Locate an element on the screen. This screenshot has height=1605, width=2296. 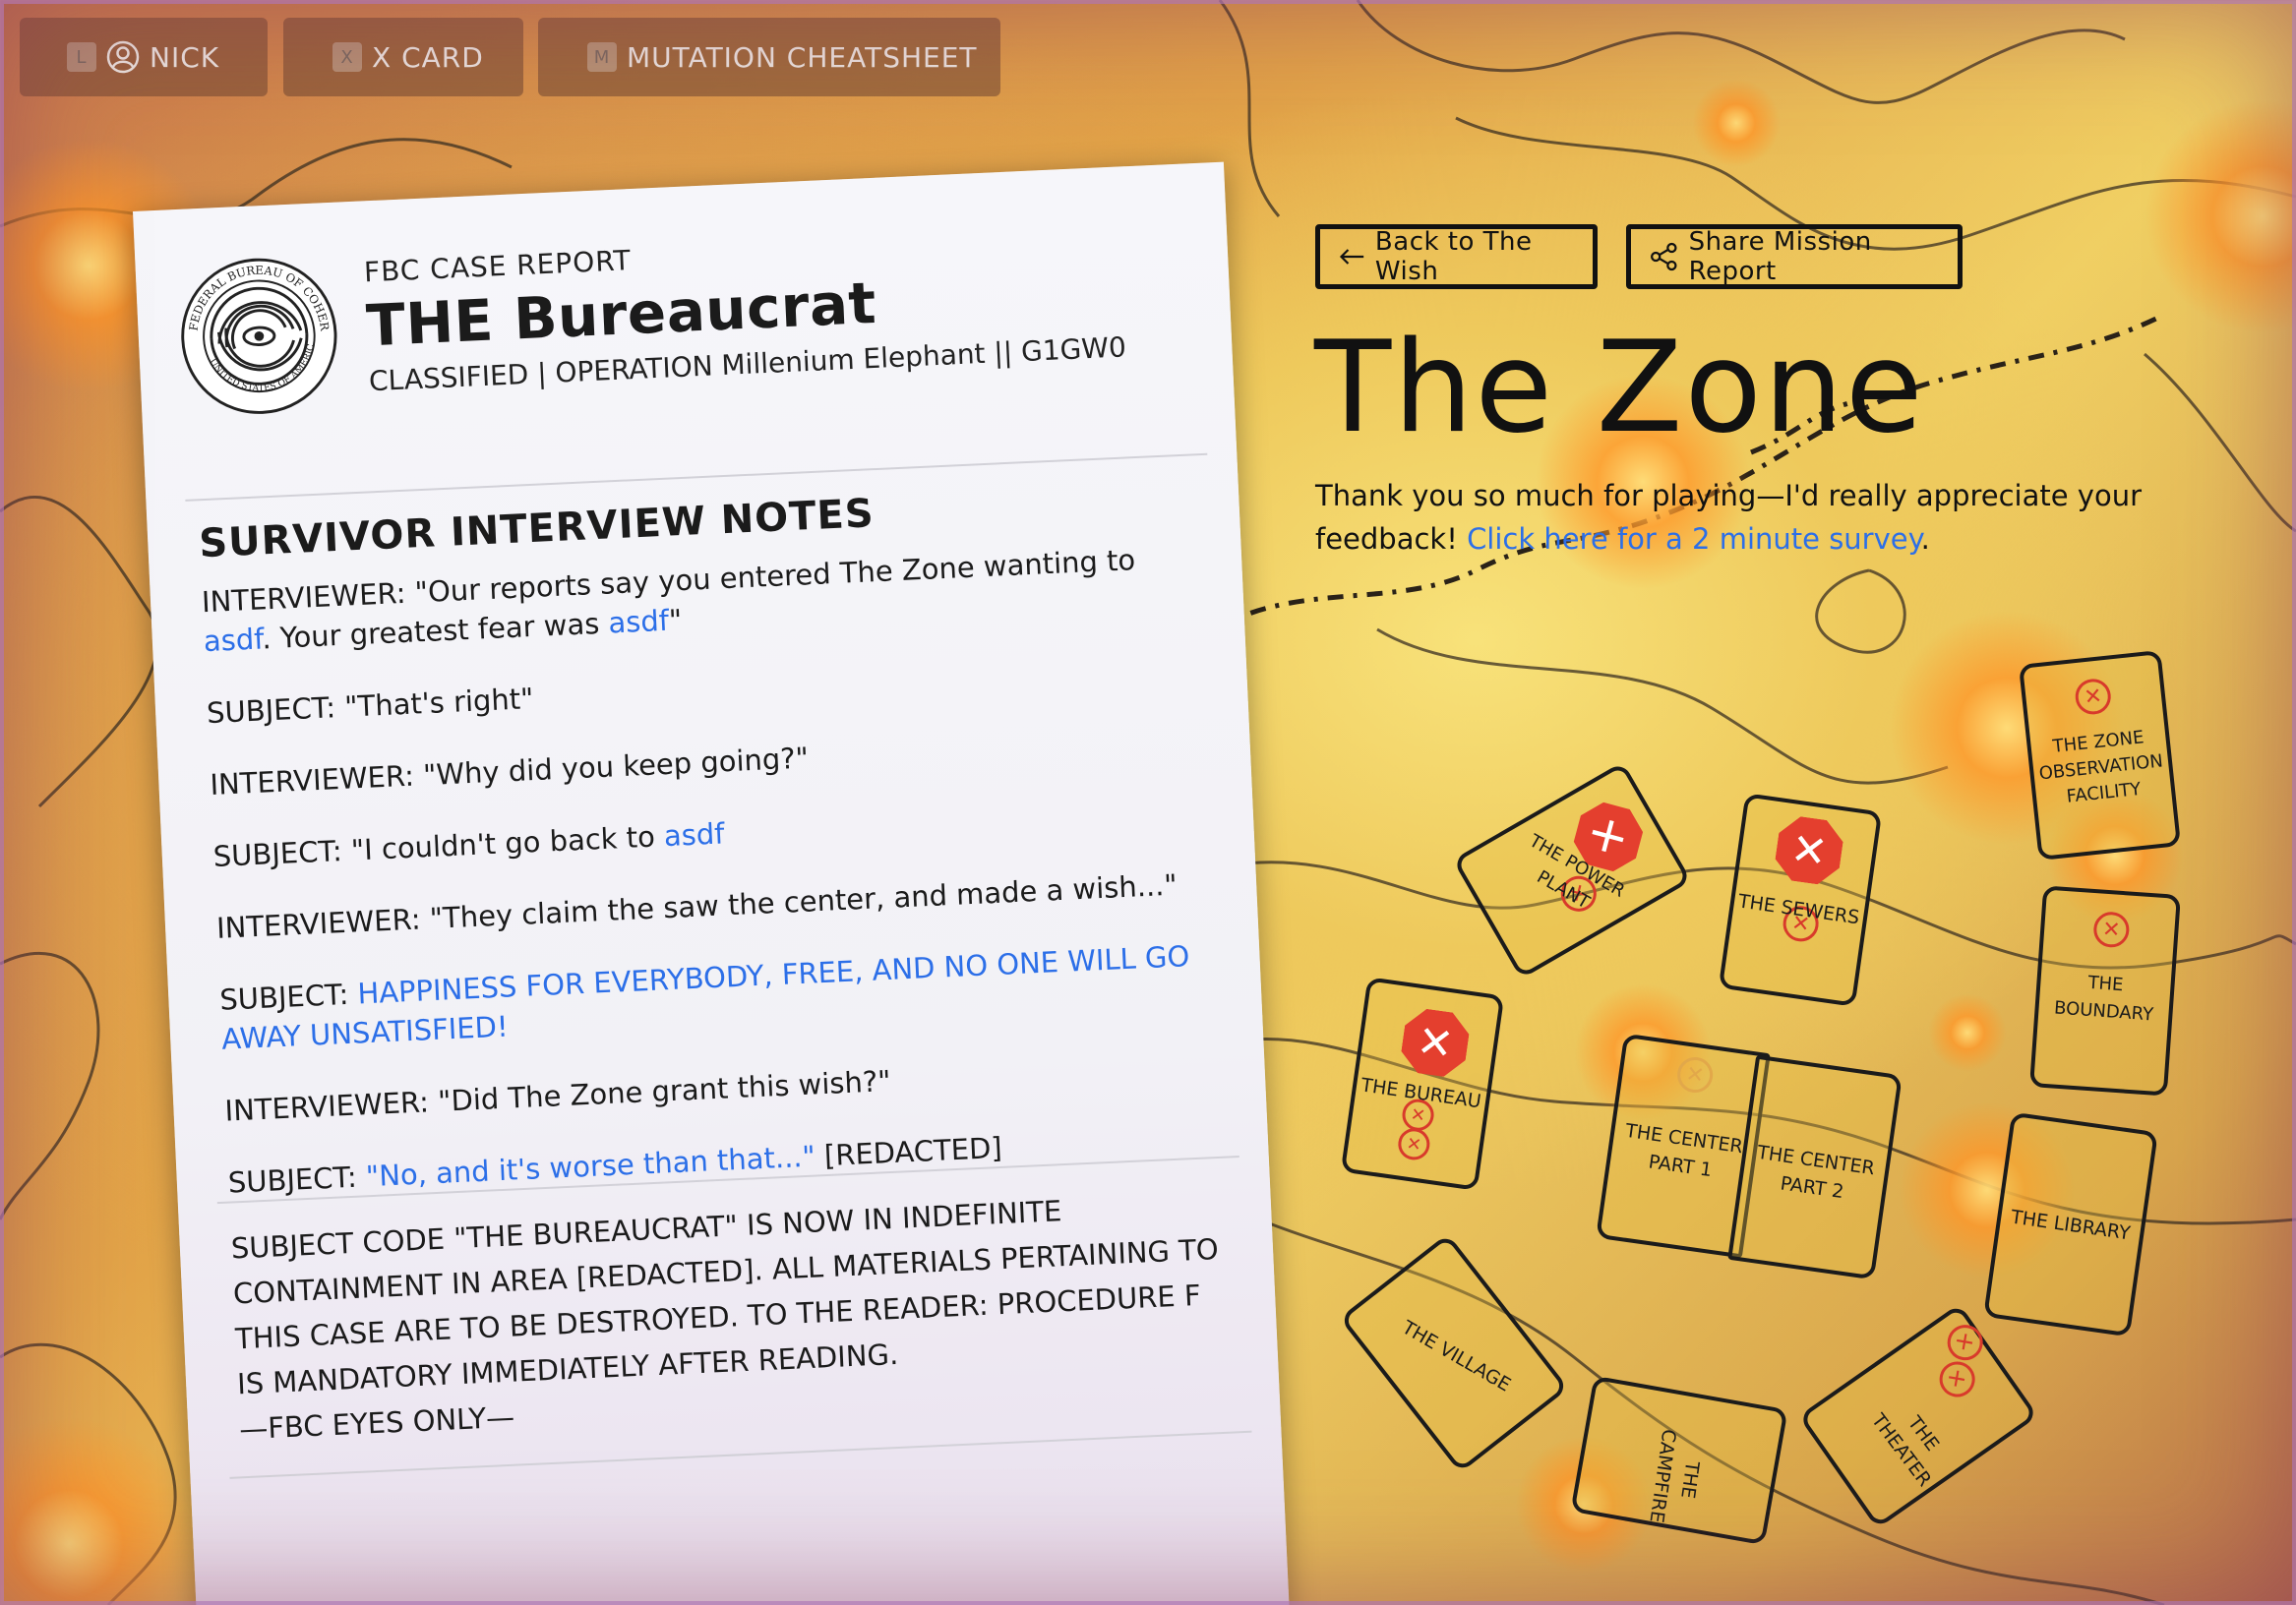
eyes-only-signoff: —FBC EYES ONLY— is located at coordinates (376, 1423).